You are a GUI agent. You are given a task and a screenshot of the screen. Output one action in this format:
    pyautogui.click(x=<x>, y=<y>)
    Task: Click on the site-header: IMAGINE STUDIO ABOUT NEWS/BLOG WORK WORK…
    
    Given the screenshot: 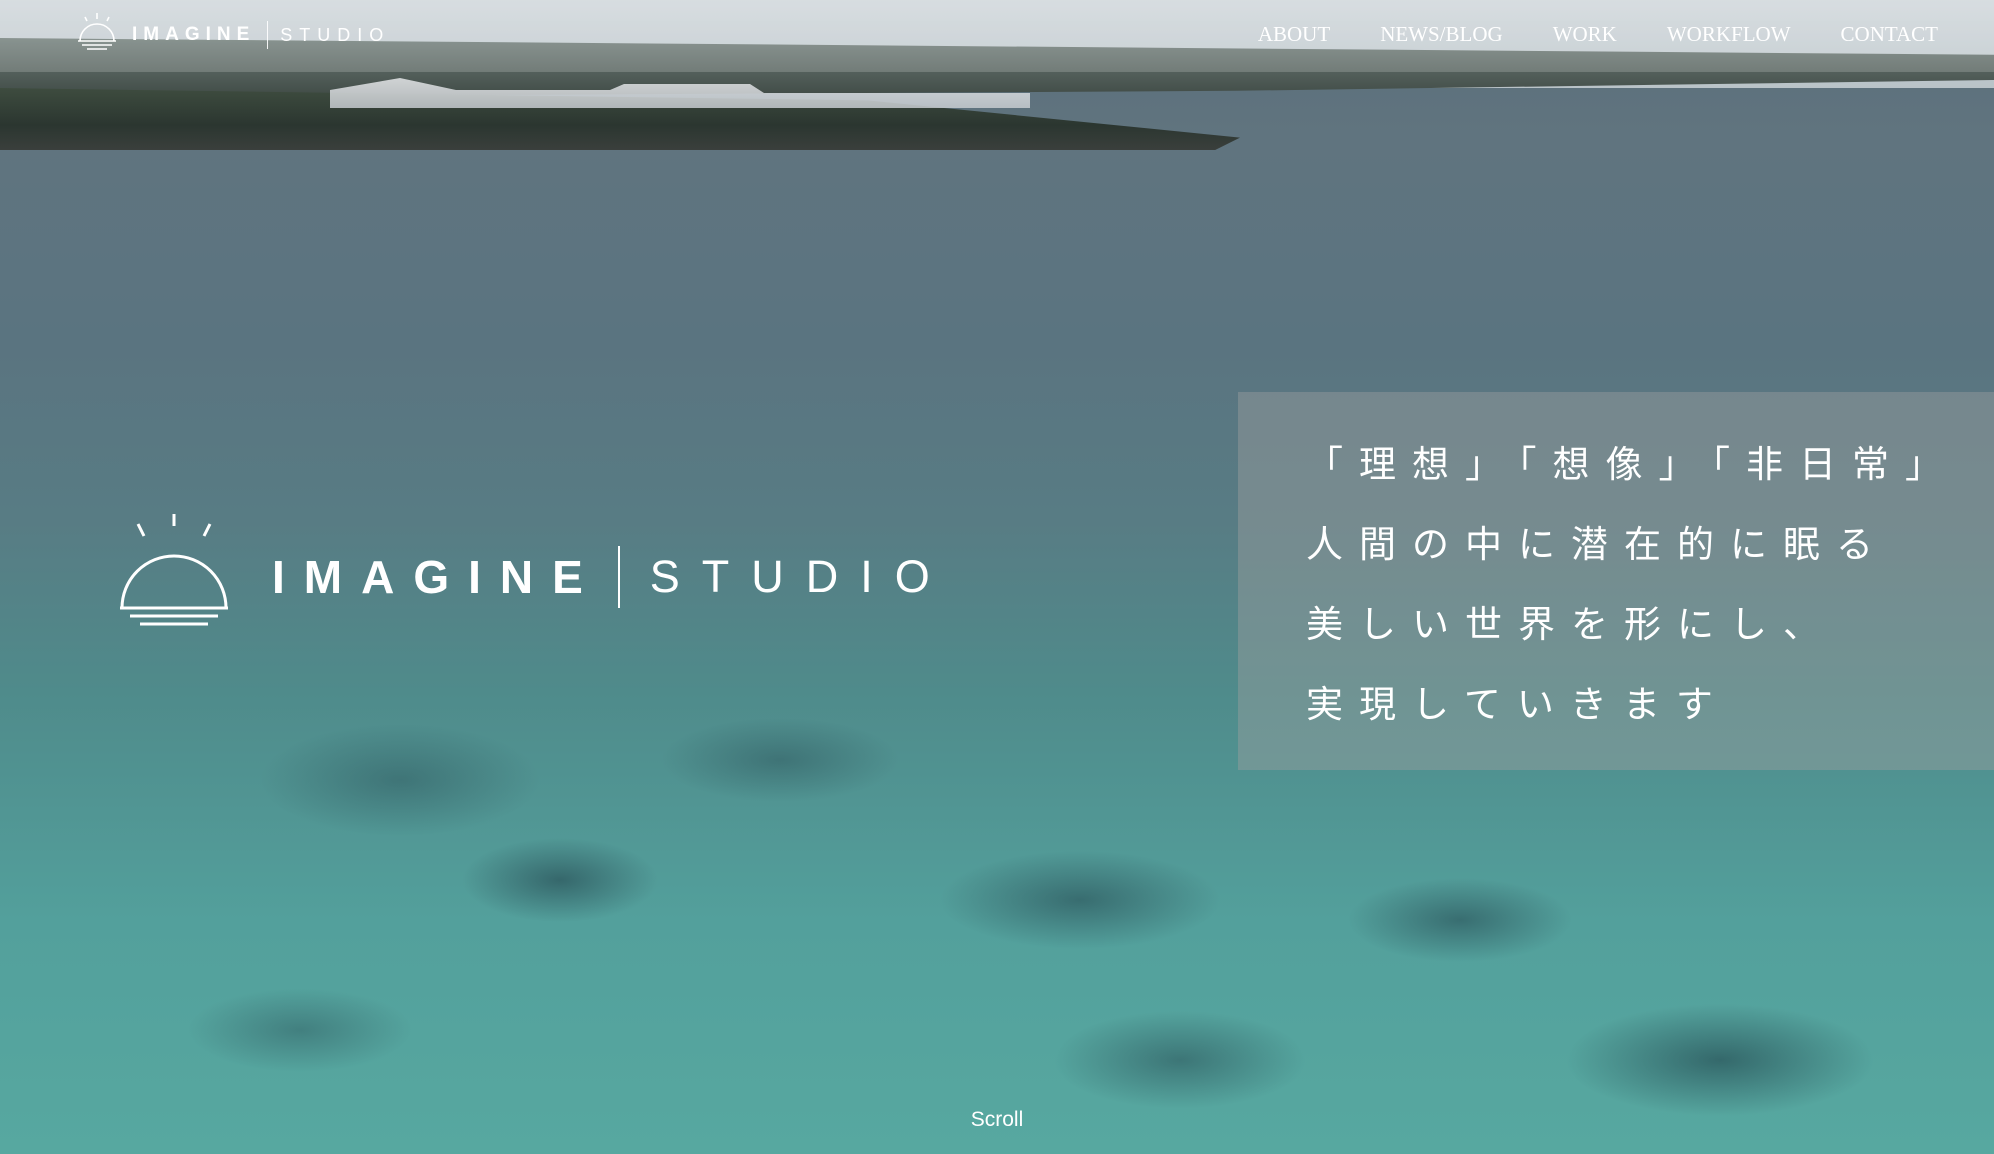 What is the action you would take?
    pyautogui.click(x=997, y=36)
    